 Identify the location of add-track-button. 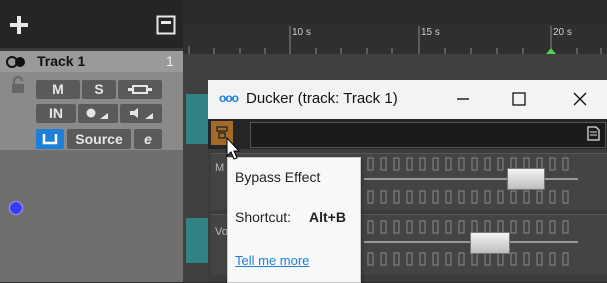
(19, 25).